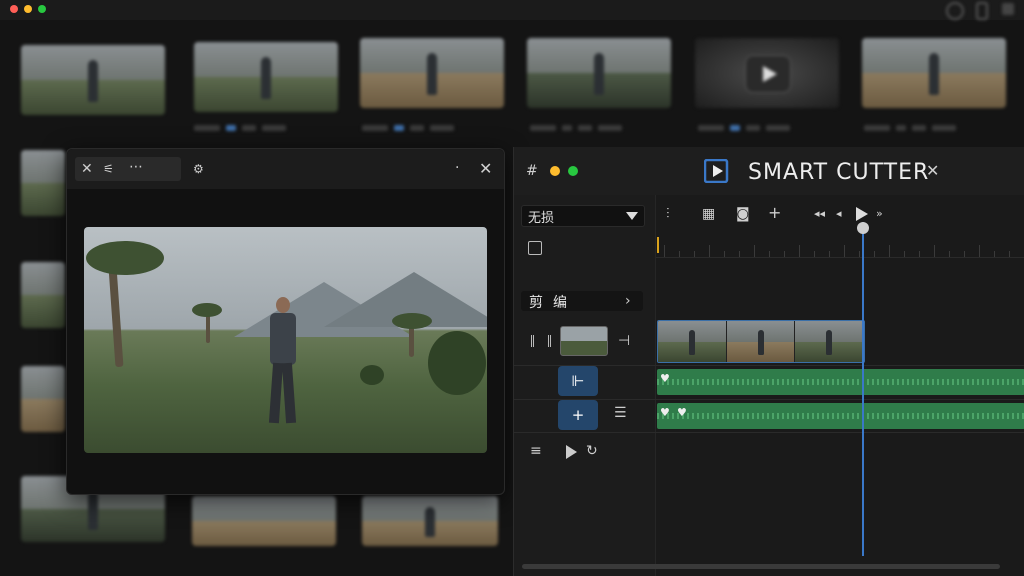 The height and width of the screenshot is (576, 1024). What do you see at coordinates (620, 413) in the screenshot?
I see `equalizer-icon: ☰` at bounding box center [620, 413].